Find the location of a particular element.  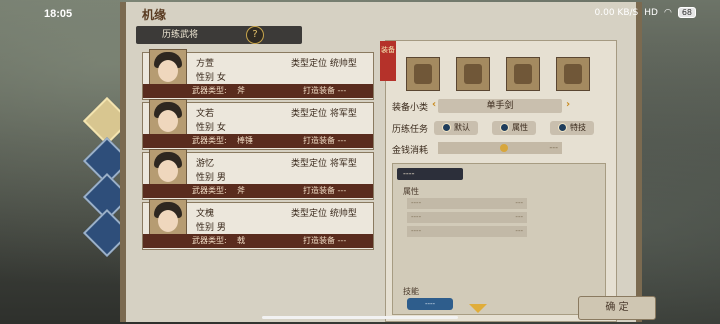

mount-slot is located at coordinates (473, 74).